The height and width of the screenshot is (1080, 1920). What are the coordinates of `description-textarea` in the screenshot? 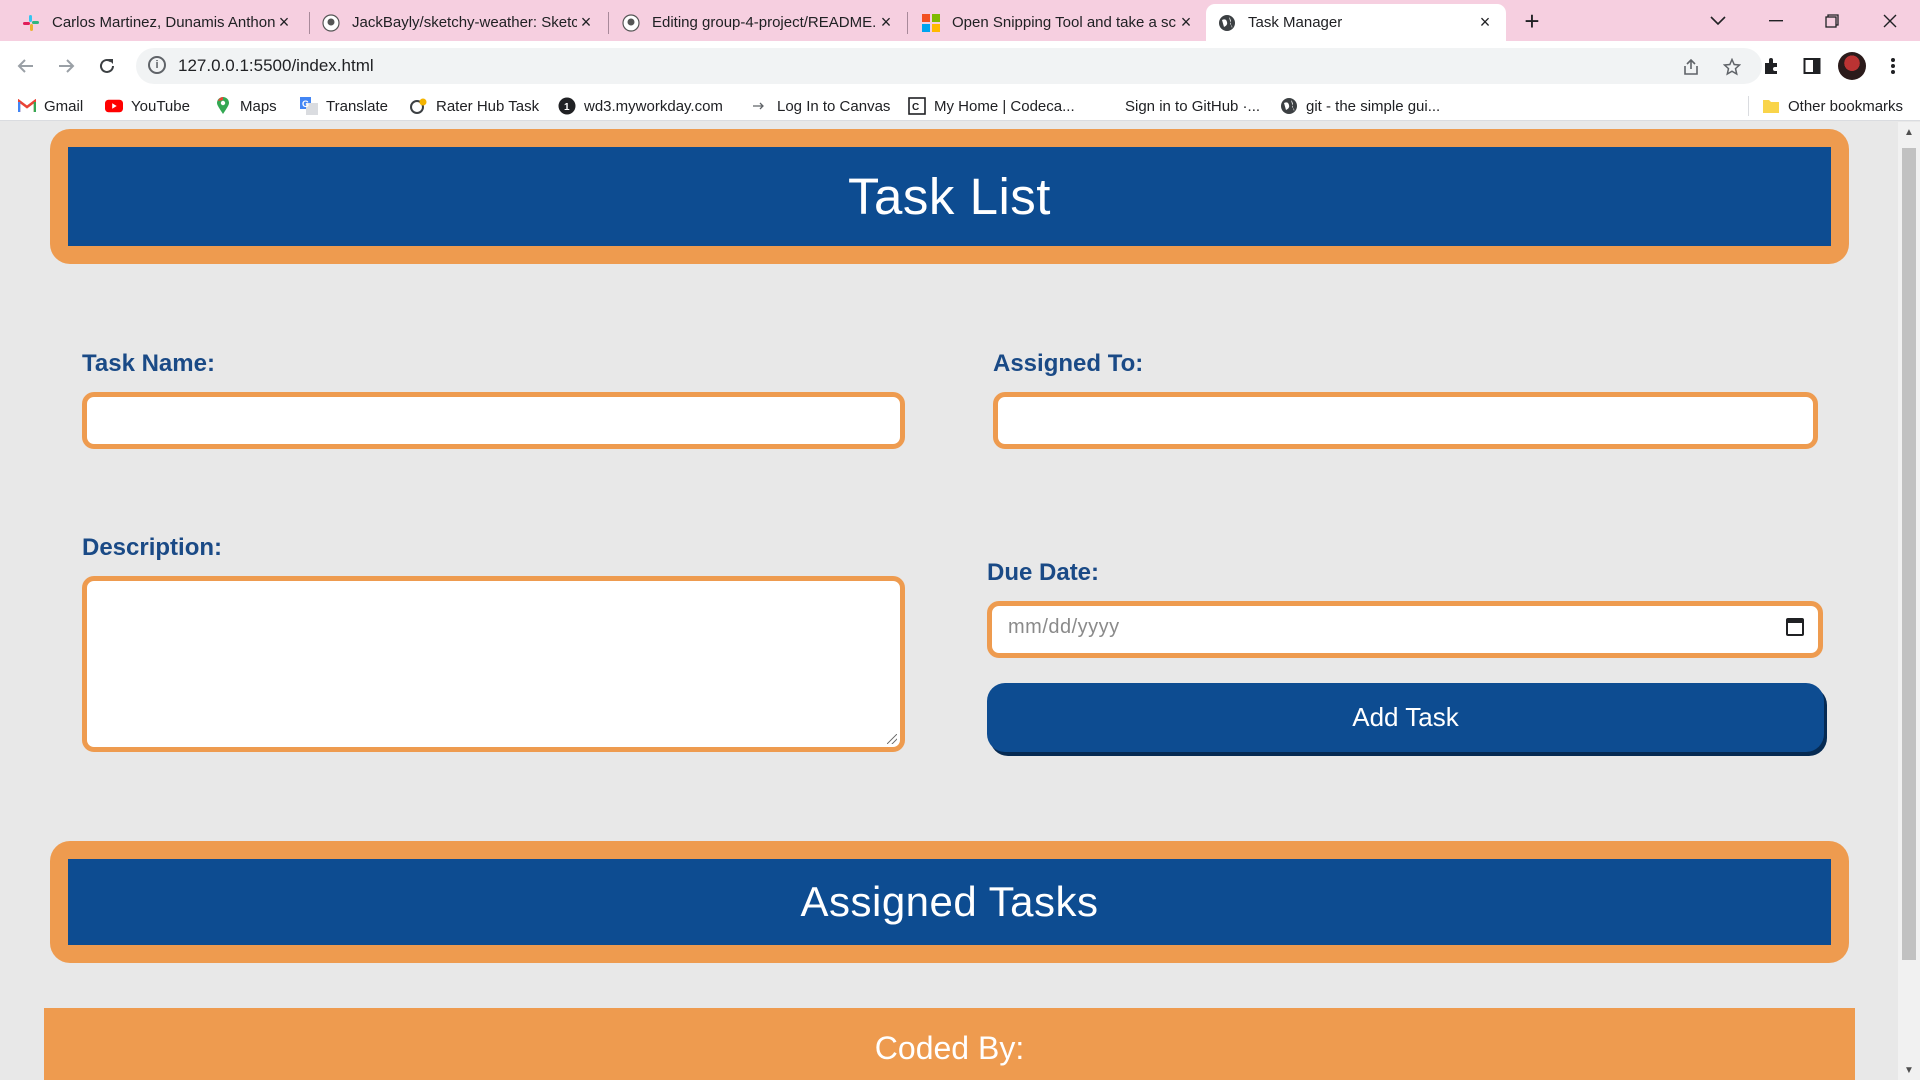 It's located at (493, 664).